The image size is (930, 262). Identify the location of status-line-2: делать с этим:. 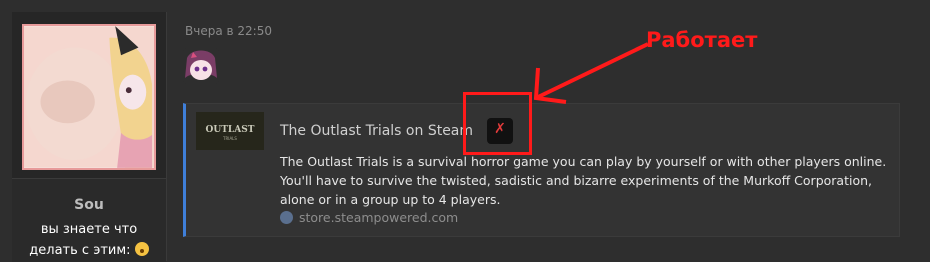
(80, 250).